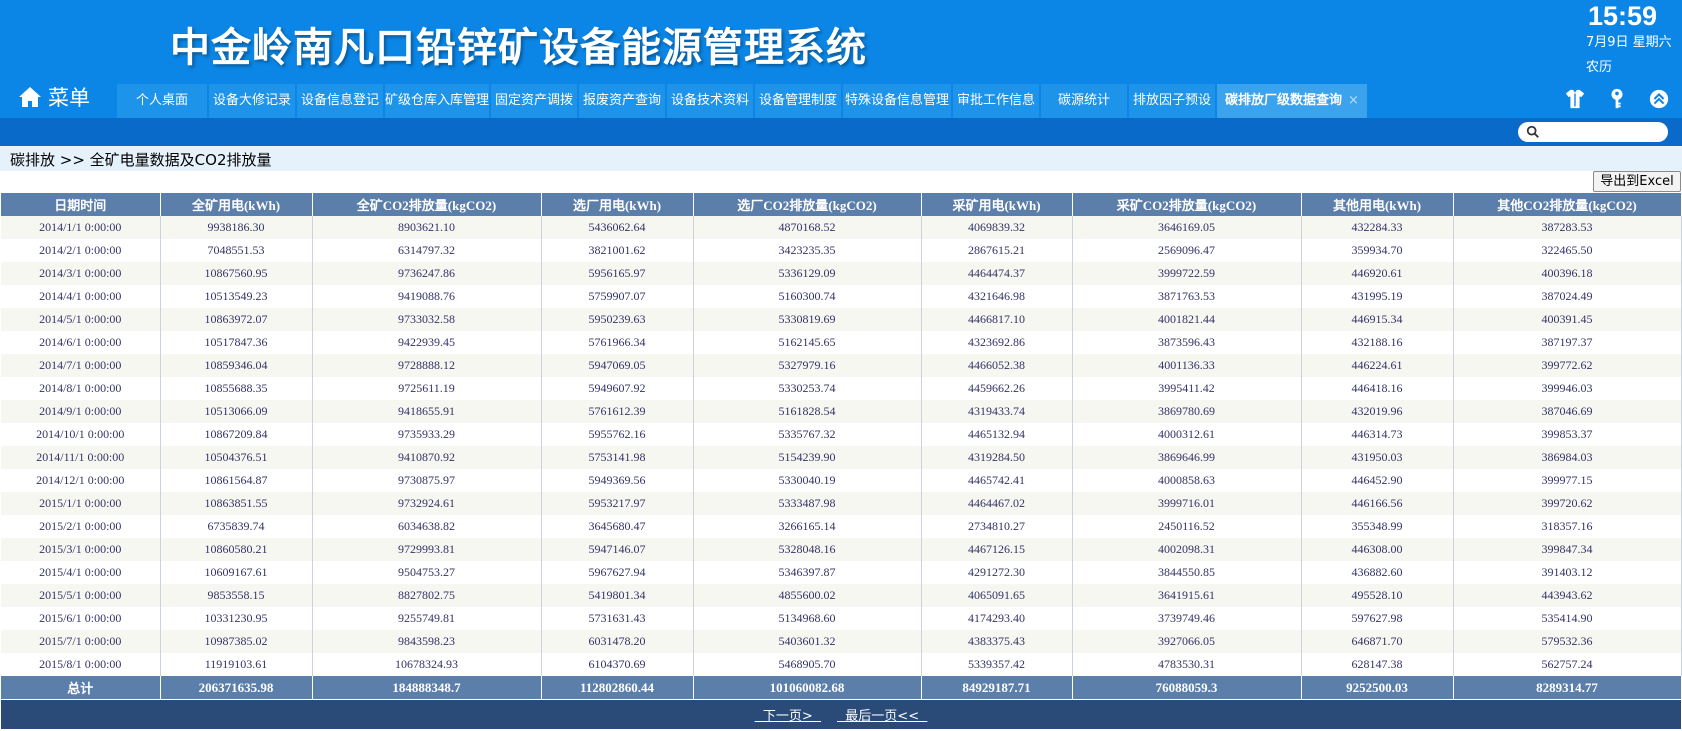 The width and height of the screenshot is (1682, 731). What do you see at coordinates (427, 342) in the screenshot?
I see `table-cell: 9422939.45` at bounding box center [427, 342].